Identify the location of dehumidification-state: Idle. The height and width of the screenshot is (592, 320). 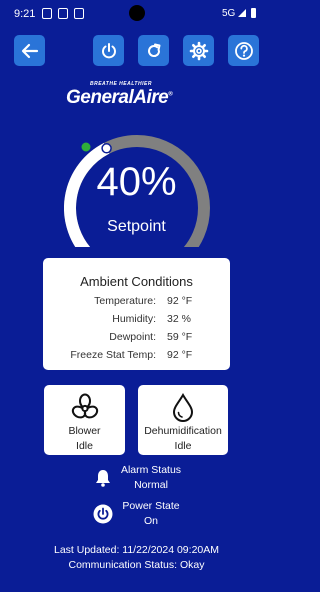
(183, 446).